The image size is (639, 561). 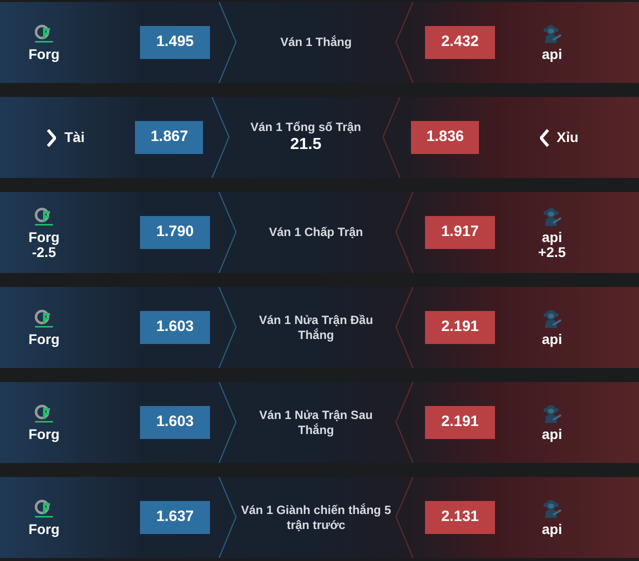 I want to click on market-title: Ván 1 Giành chiến thắng 5 trận trước, so click(x=316, y=517).